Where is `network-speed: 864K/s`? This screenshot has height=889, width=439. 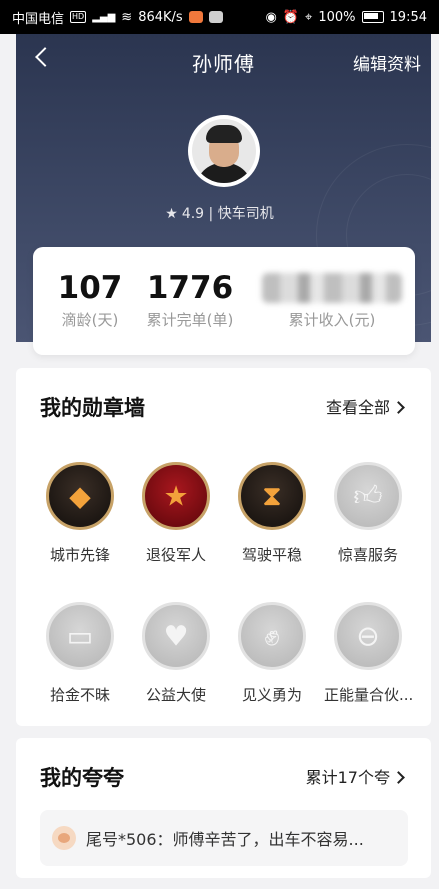 network-speed: 864K/s is located at coordinates (160, 17).